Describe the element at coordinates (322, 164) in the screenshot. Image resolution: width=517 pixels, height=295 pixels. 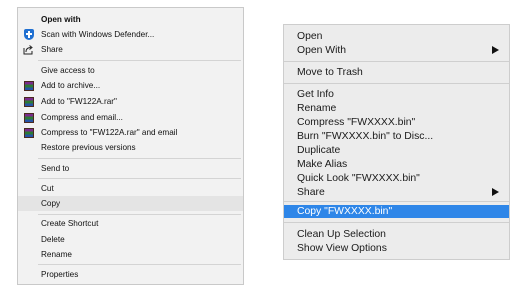
I see `menu-item-label: Make Alias` at that location.